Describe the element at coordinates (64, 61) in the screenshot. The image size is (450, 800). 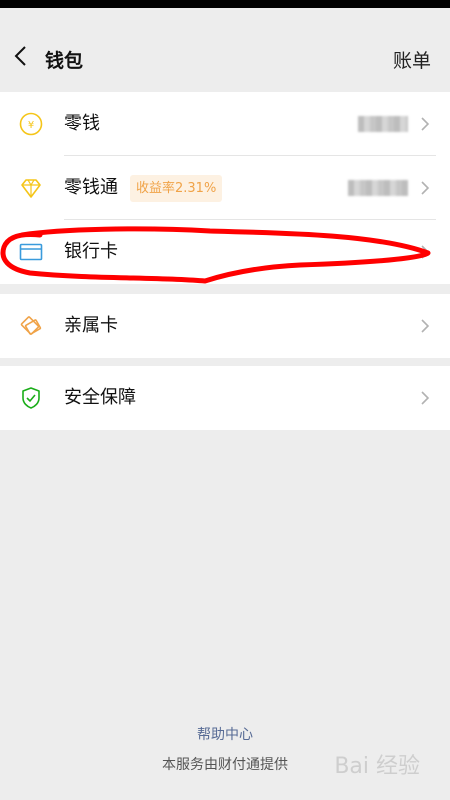
I see `page-title: 钱包` at that location.